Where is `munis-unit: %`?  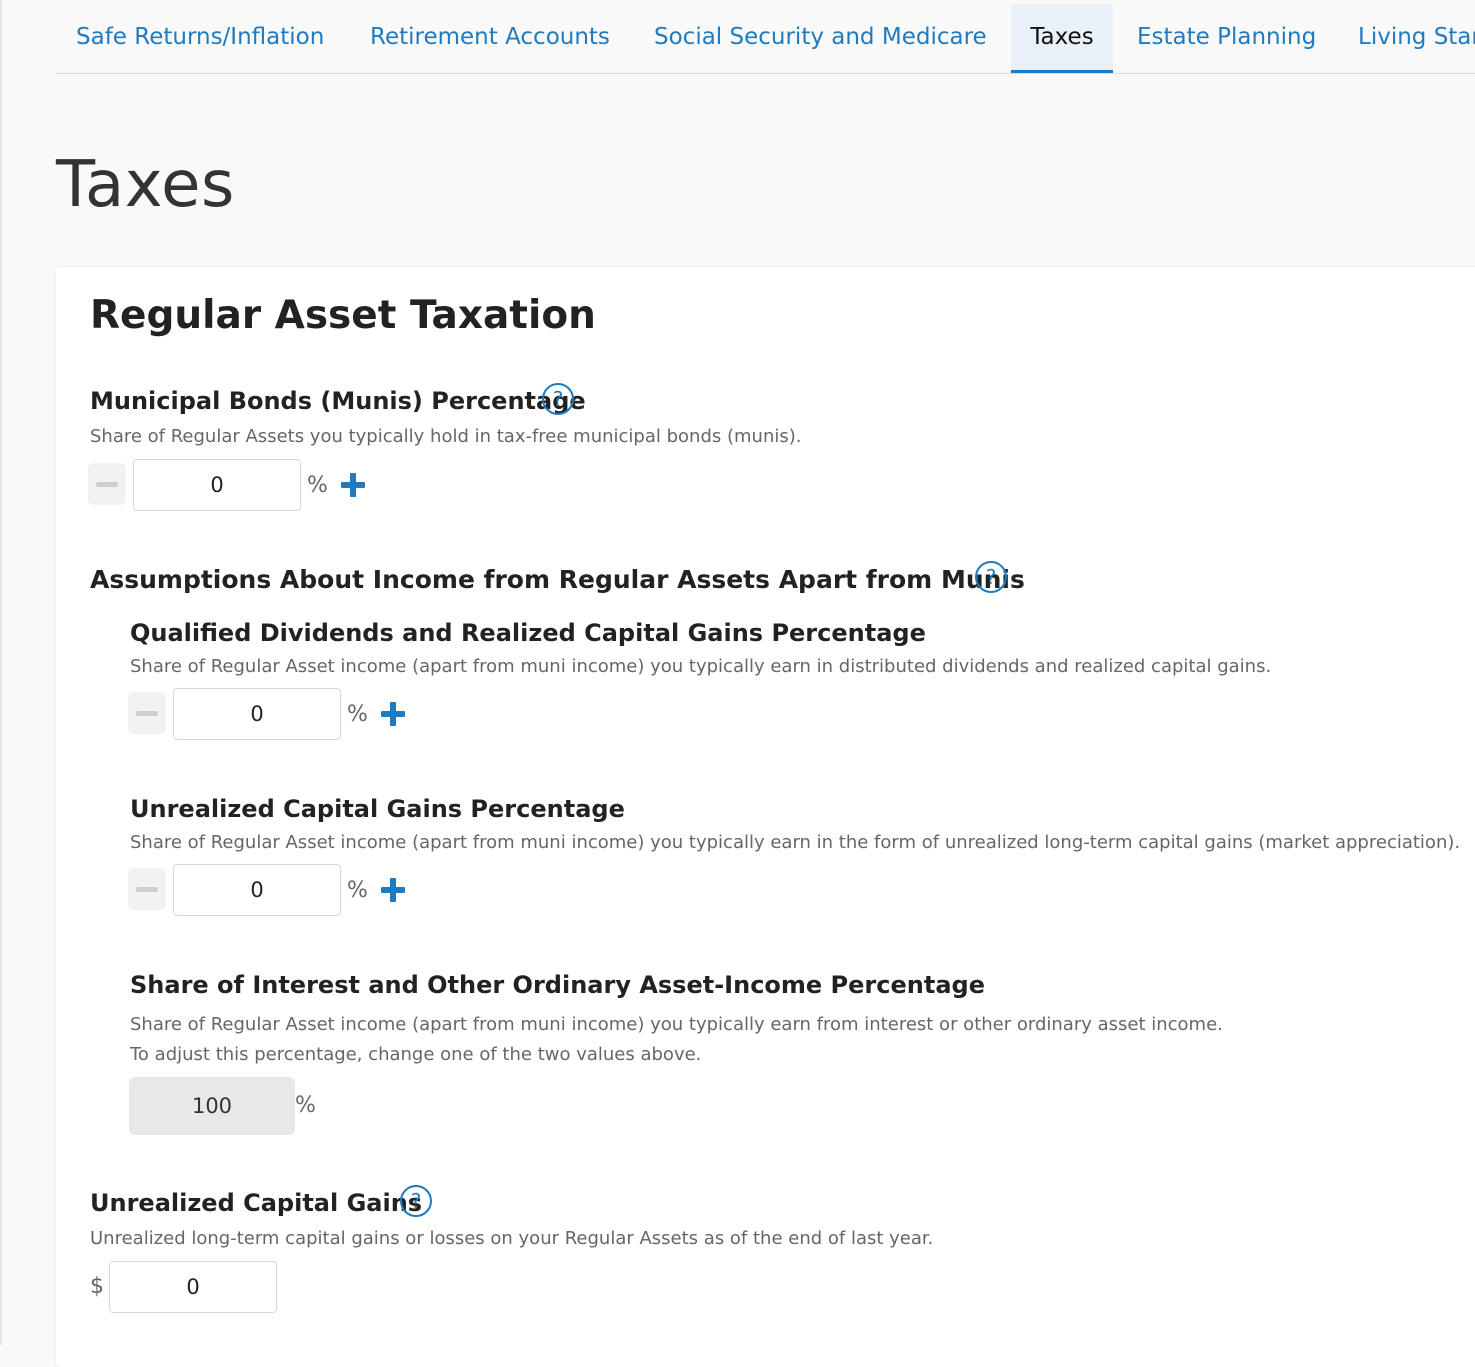
munis-unit: % is located at coordinates (317, 485).